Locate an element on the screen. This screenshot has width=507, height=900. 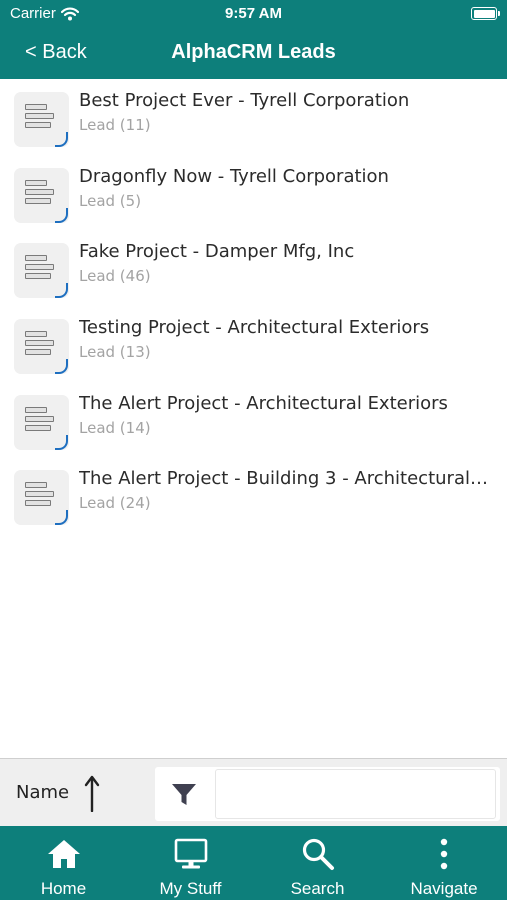
lead-subtitle: Lead (11) is located at coordinates (115, 125).